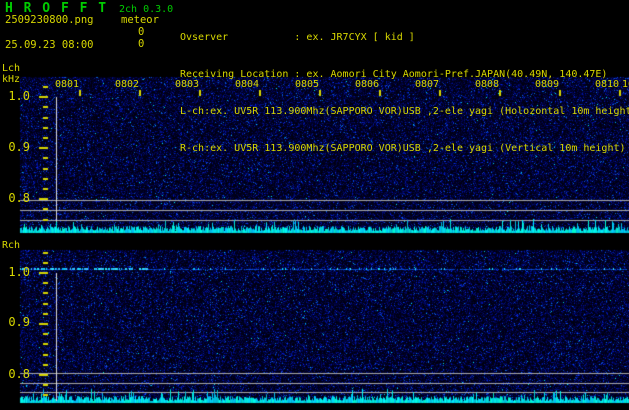 The image size is (629, 410). Describe the element at coordinates (11, 245) in the screenshot. I see `rch-channel-label: Rch` at that location.